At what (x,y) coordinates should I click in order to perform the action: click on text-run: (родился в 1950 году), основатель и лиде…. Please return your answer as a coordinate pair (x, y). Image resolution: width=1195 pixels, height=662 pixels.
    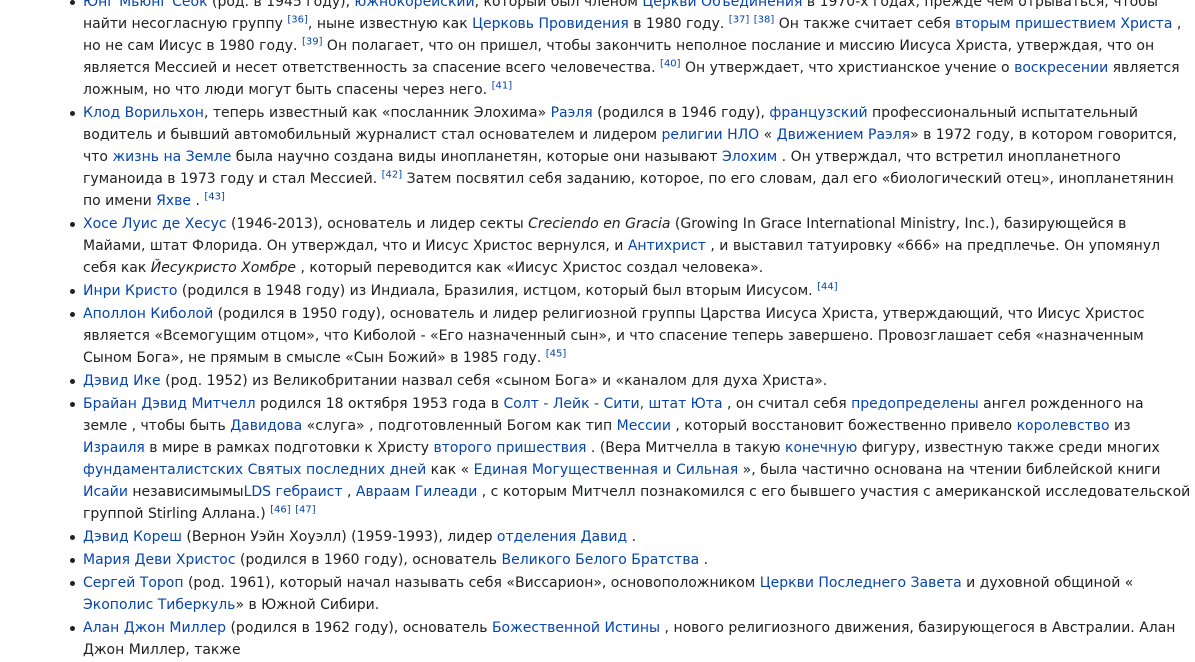
    Looking at the image, I should click on (614, 336).